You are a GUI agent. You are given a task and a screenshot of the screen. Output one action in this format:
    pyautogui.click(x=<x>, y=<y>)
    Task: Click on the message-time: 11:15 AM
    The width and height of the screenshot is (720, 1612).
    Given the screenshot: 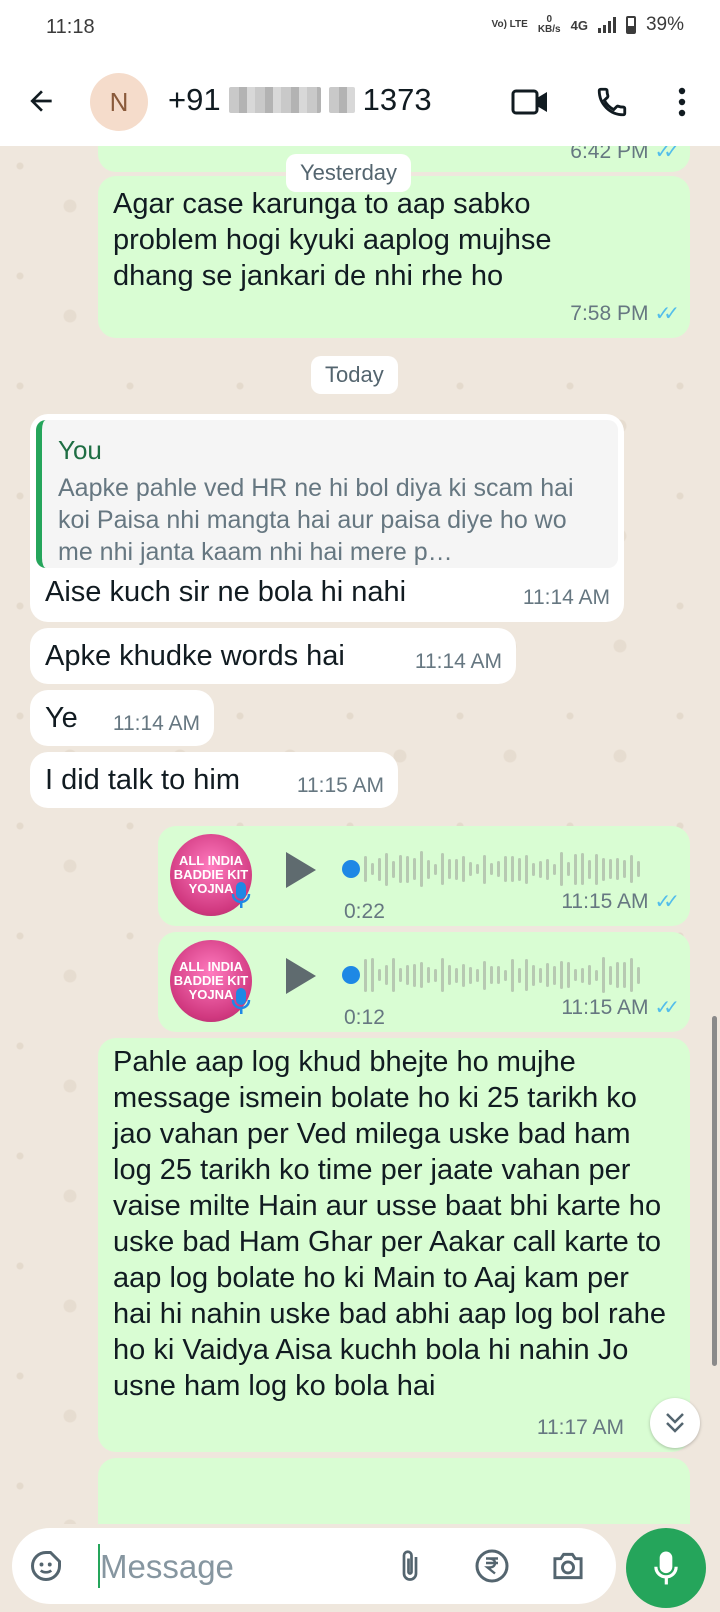 What is the action you would take?
    pyautogui.click(x=340, y=785)
    